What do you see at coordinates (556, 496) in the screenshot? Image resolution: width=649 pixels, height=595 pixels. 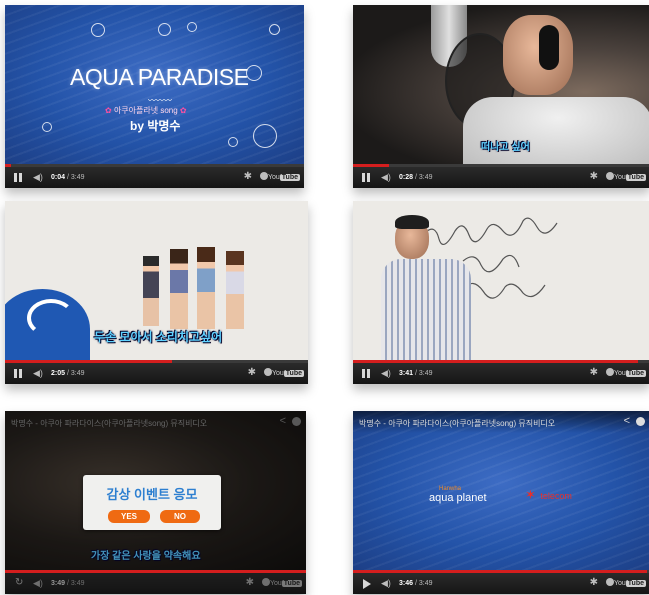 I see `partner-name: telecom` at bounding box center [556, 496].